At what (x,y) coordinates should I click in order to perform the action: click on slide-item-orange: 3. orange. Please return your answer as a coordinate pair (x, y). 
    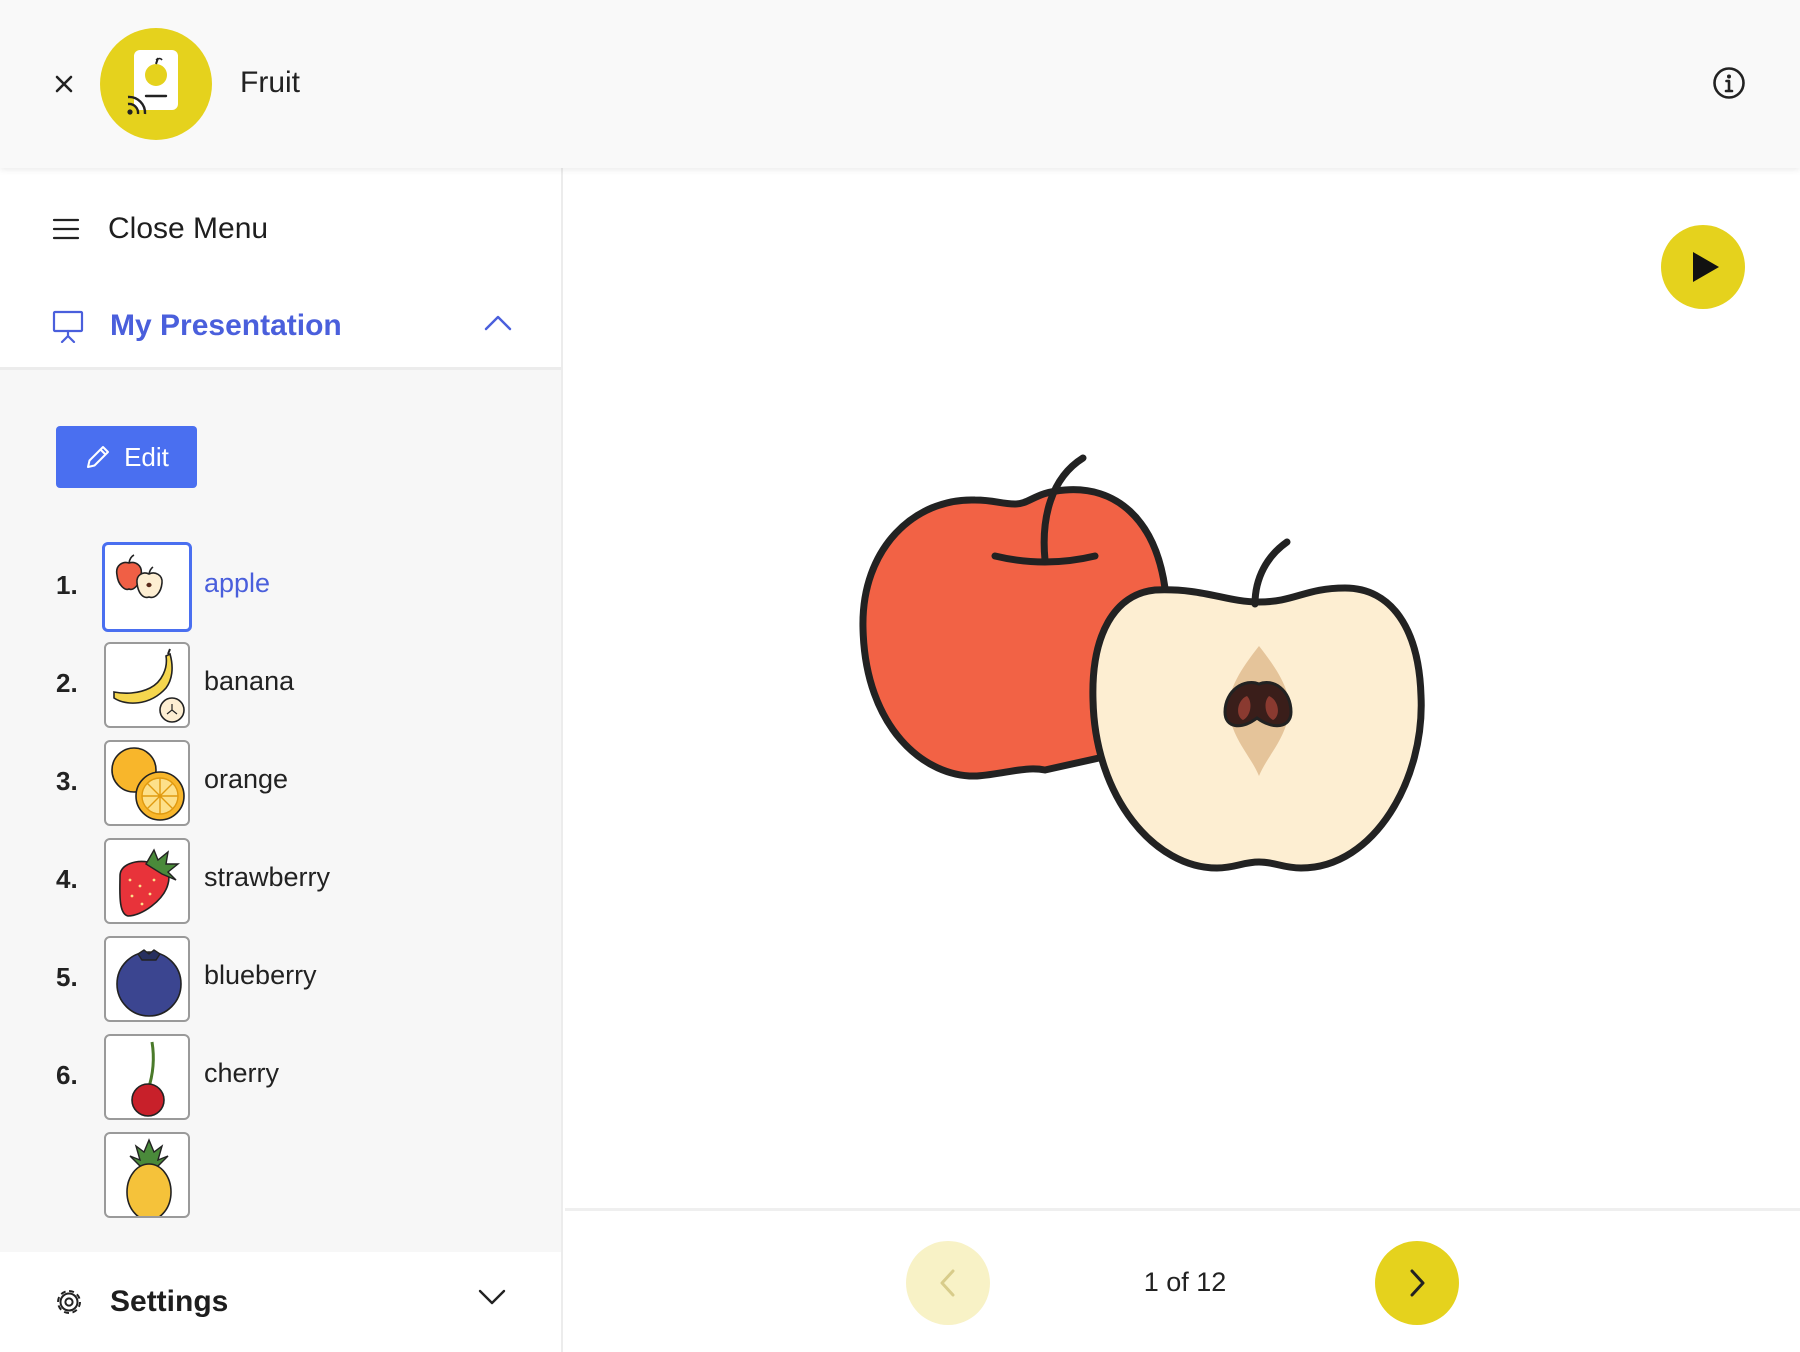
    Looking at the image, I should click on (280, 783).